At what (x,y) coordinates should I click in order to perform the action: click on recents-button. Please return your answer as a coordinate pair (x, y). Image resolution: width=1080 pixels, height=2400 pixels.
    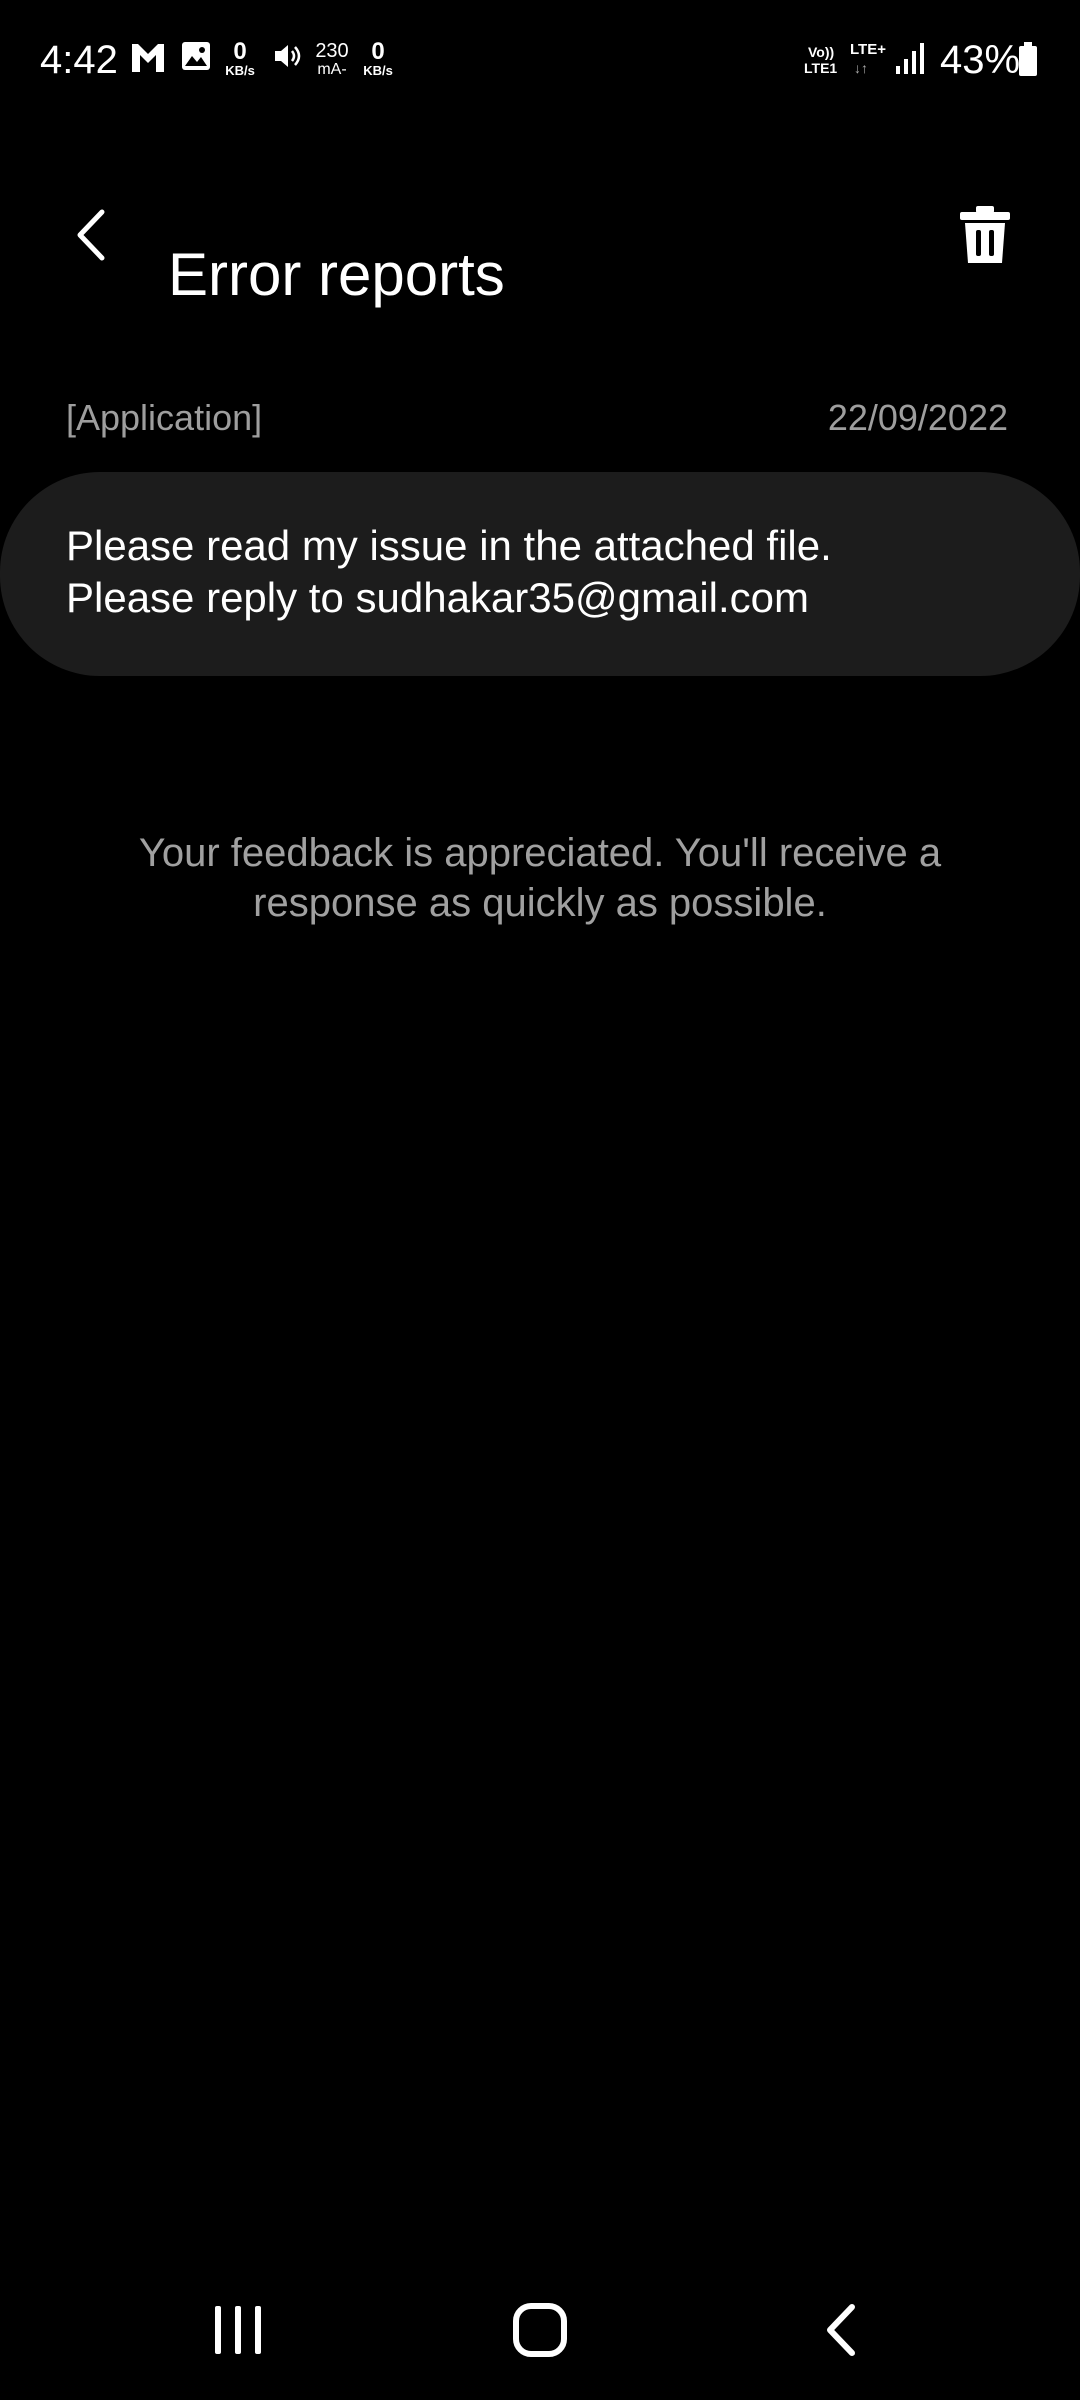
    Looking at the image, I should click on (238, 2330).